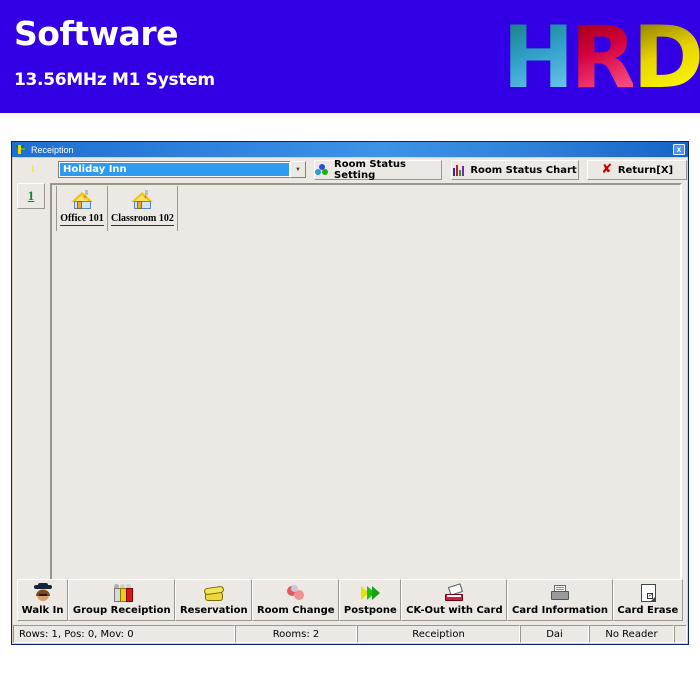 The height and width of the screenshot is (700, 700). I want to click on walk-in-button: Walk In, so click(43, 600).